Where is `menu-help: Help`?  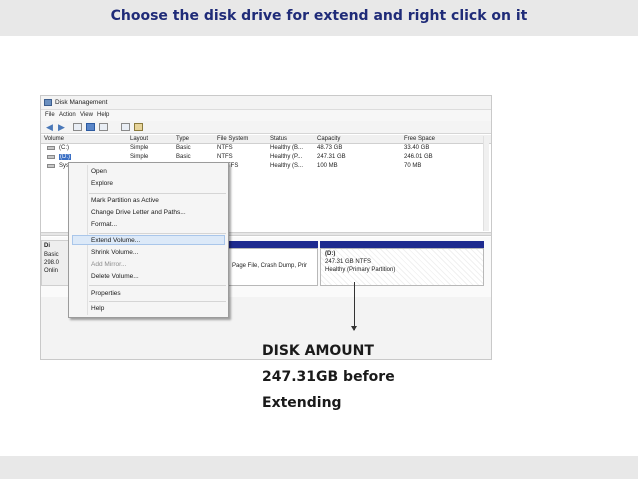 menu-help: Help is located at coordinates (103, 115).